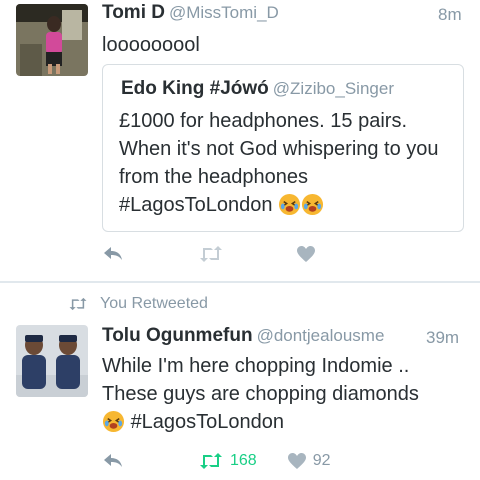 This screenshot has width=480, height=480. What do you see at coordinates (133, 12) in the screenshot?
I see `display-name: Tomi D` at bounding box center [133, 12].